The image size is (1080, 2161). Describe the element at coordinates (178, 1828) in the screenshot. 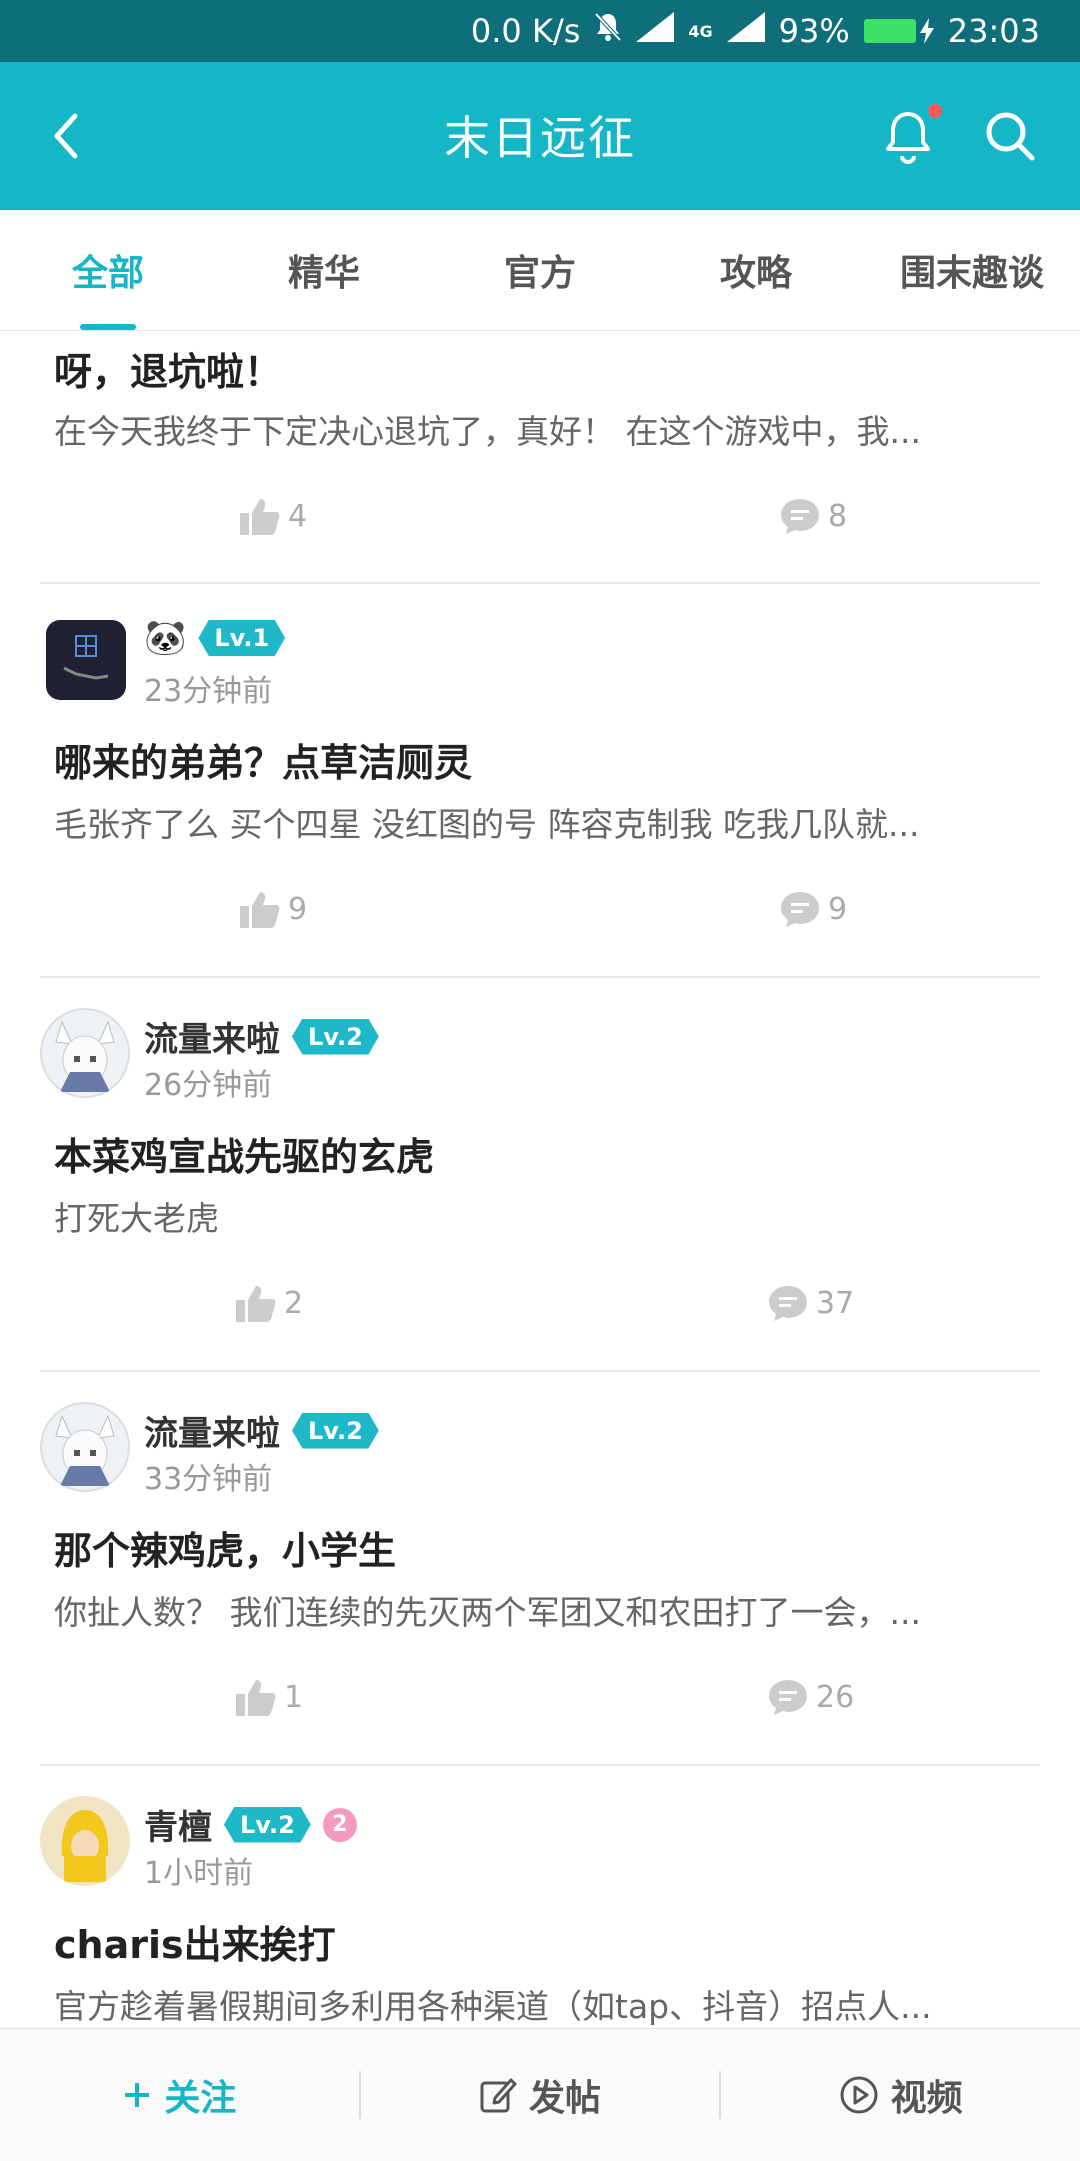

I see `username: 青檀` at that location.